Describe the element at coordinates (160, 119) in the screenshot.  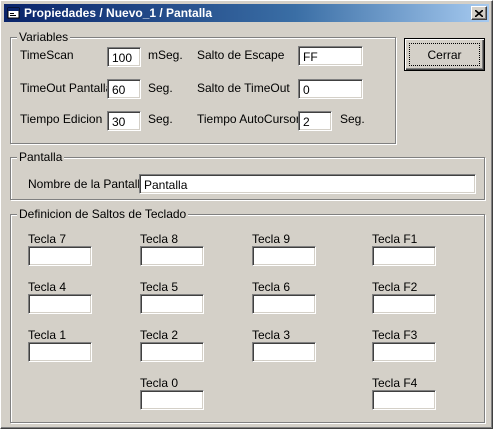
I see `edicion-unit: Seg.` at that location.